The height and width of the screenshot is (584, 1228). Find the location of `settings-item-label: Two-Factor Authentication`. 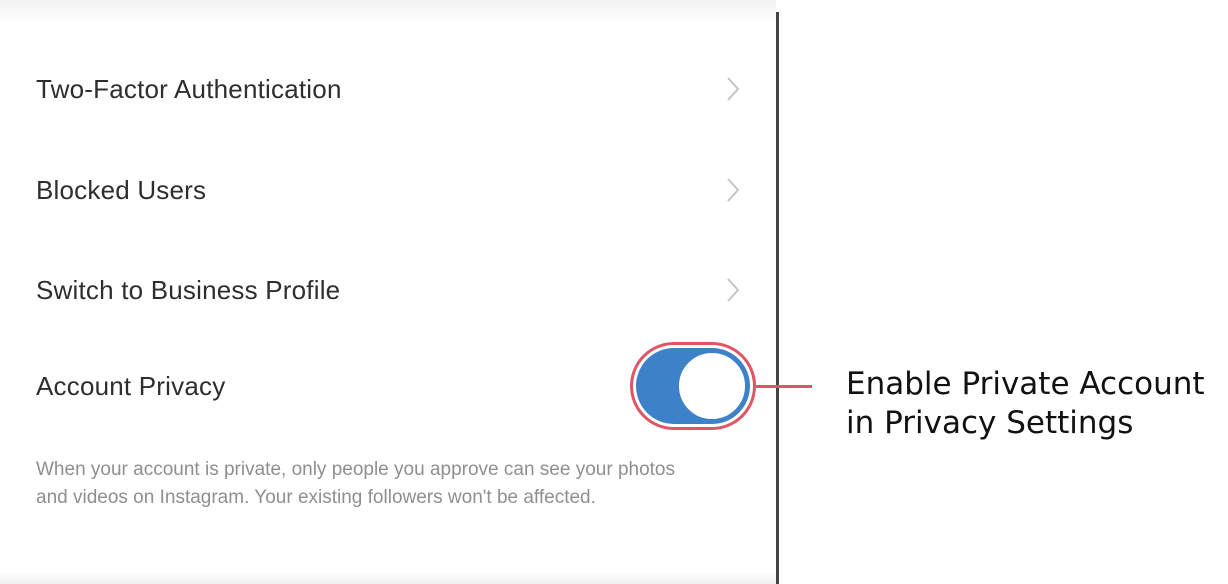

settings-item-label: Two-Factor Authentication is located at coordinates (189, 88).